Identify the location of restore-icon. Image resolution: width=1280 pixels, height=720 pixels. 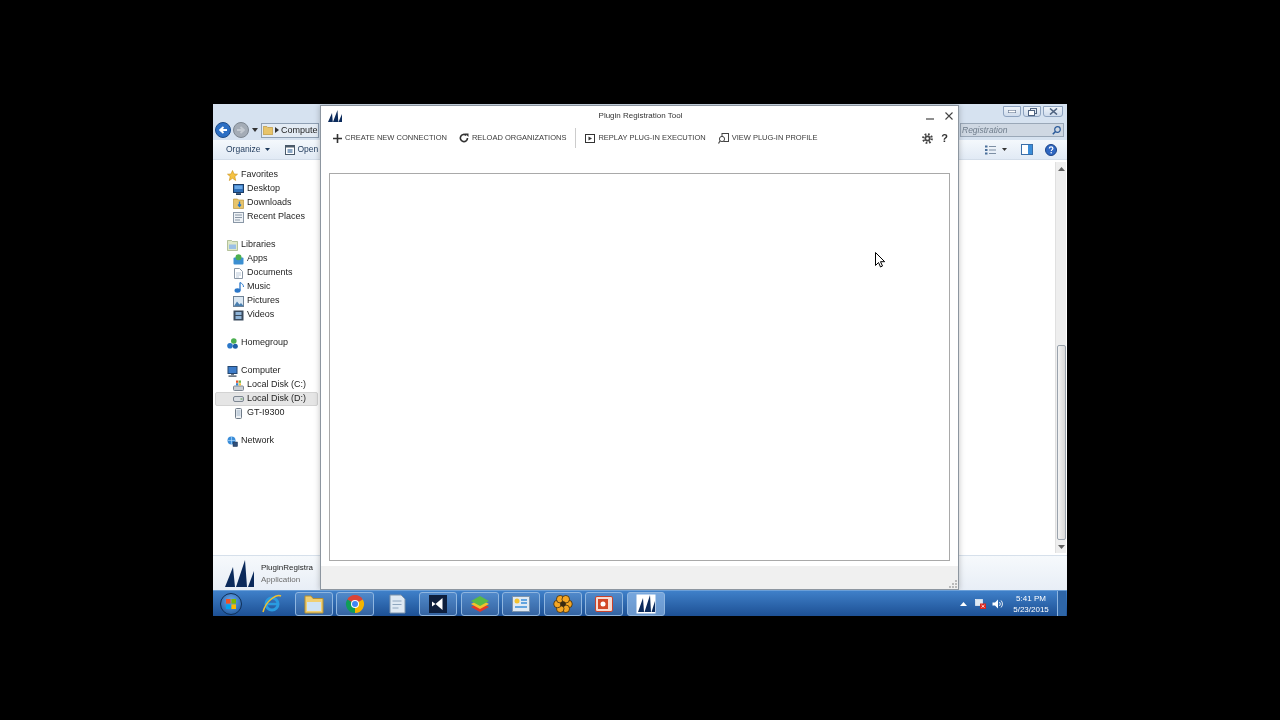
(1032, 111).